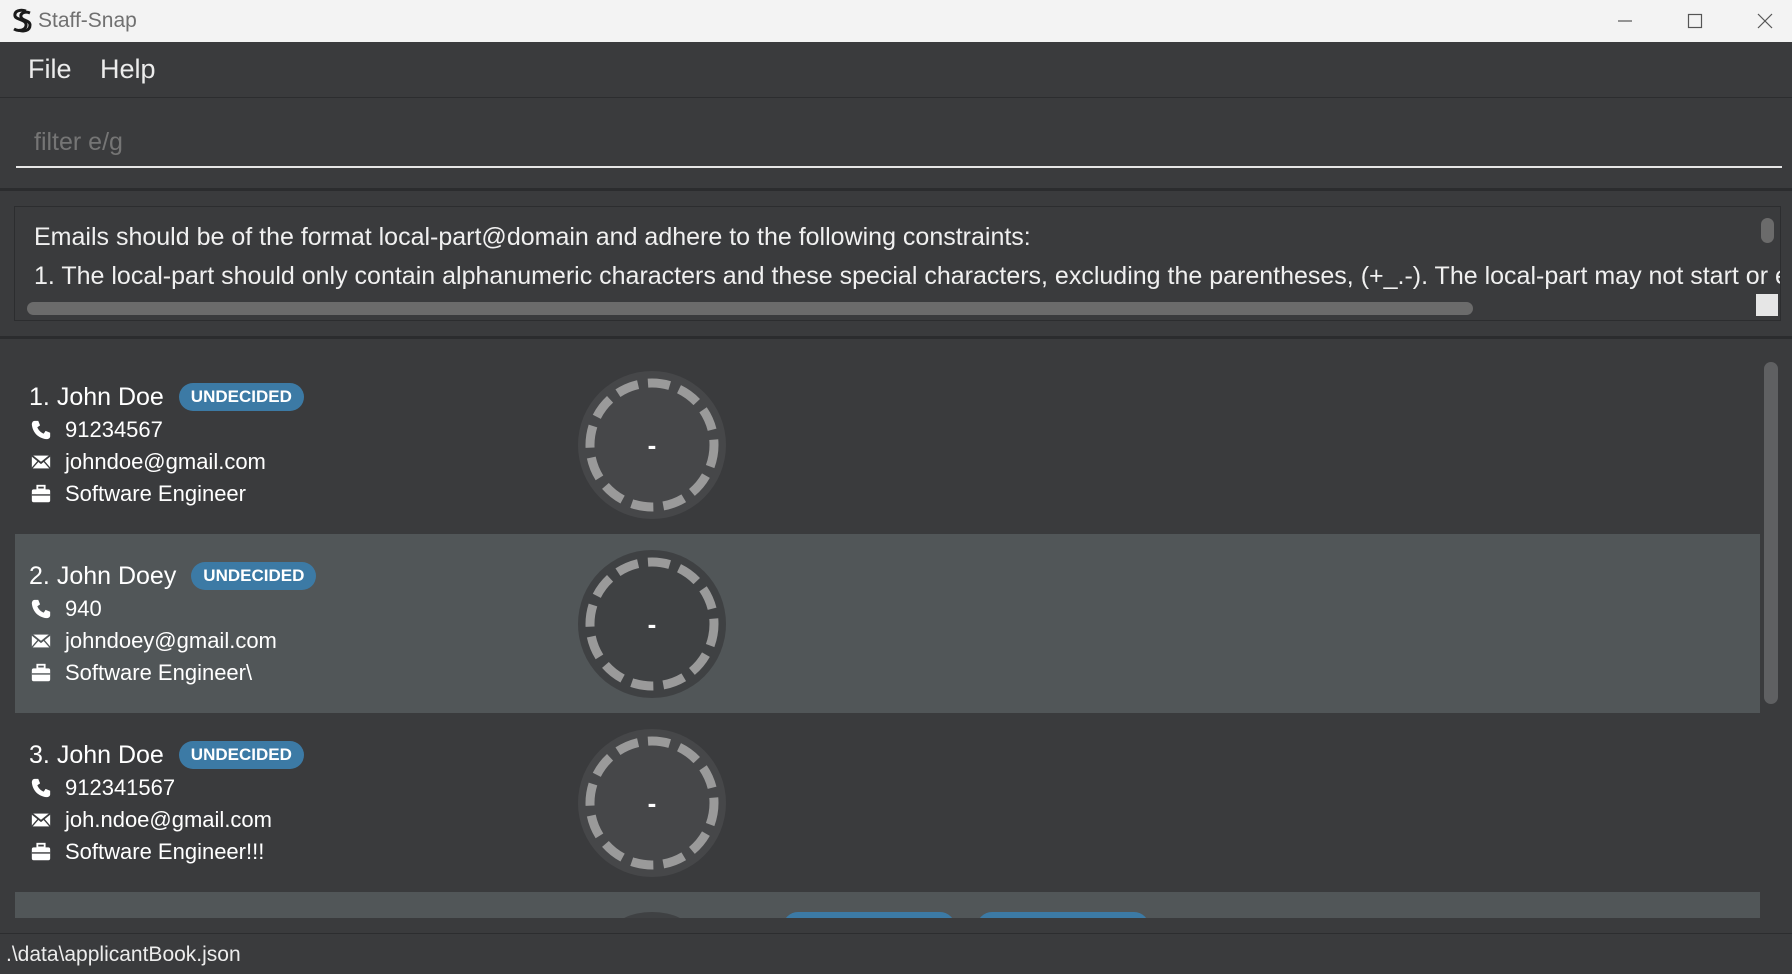  I want to click on email-row: johndoey@gmail.com, so click(153, 641).